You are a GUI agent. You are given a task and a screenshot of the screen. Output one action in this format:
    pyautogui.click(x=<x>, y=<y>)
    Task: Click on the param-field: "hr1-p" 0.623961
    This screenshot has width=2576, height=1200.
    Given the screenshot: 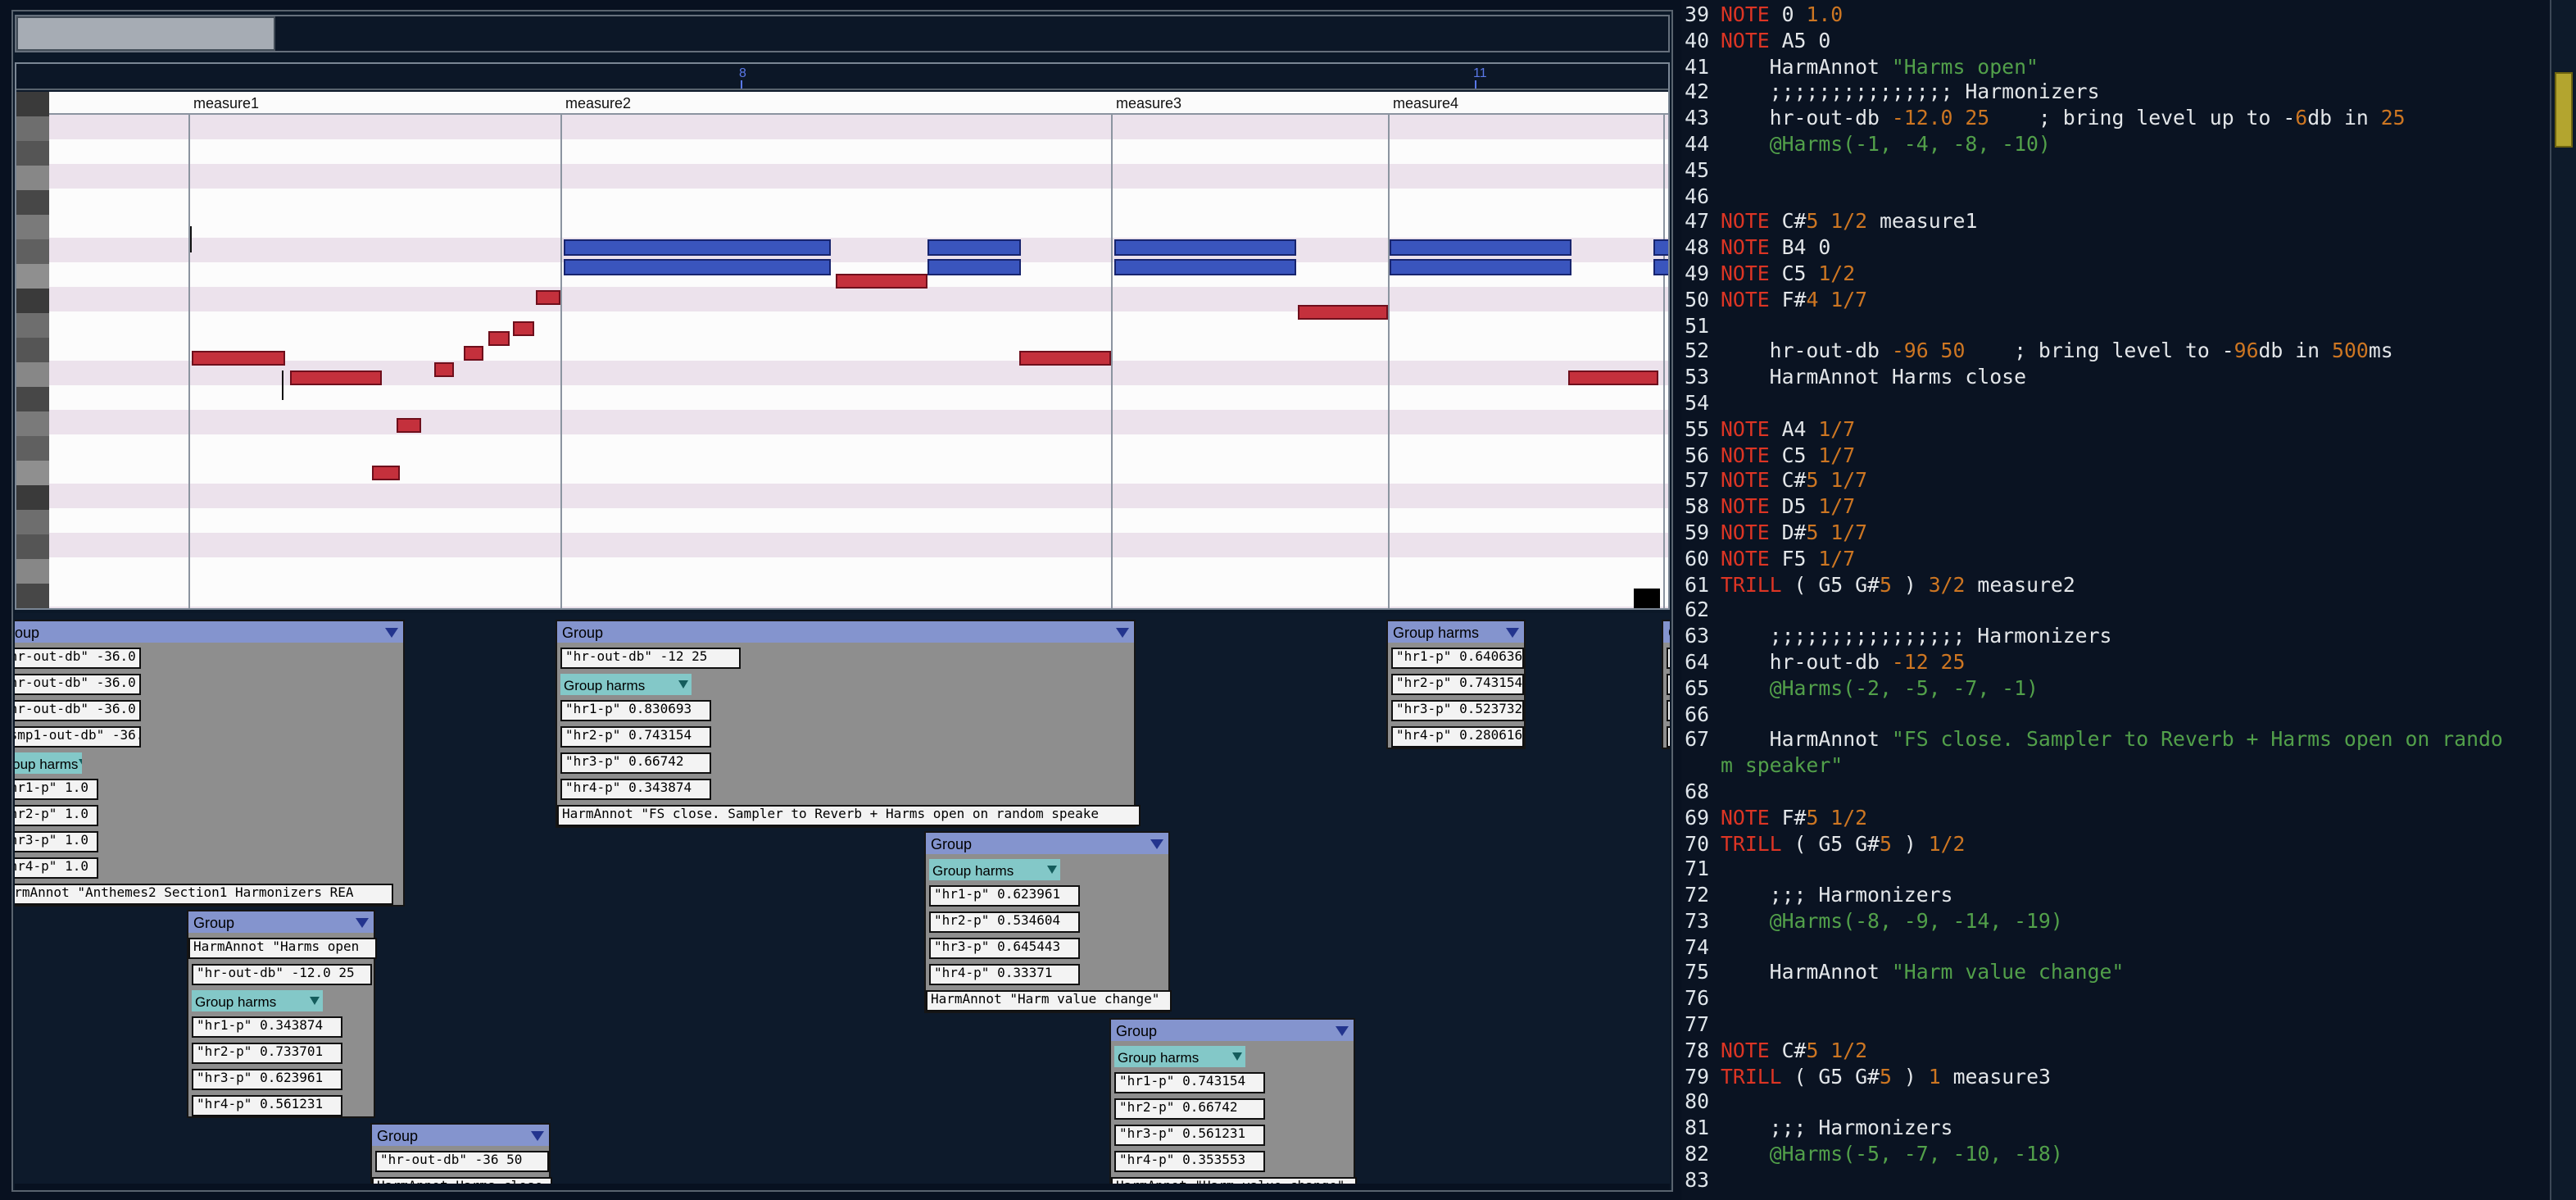 What is the action you would take?
    pyautogui.click(x=1005, y=896)
    